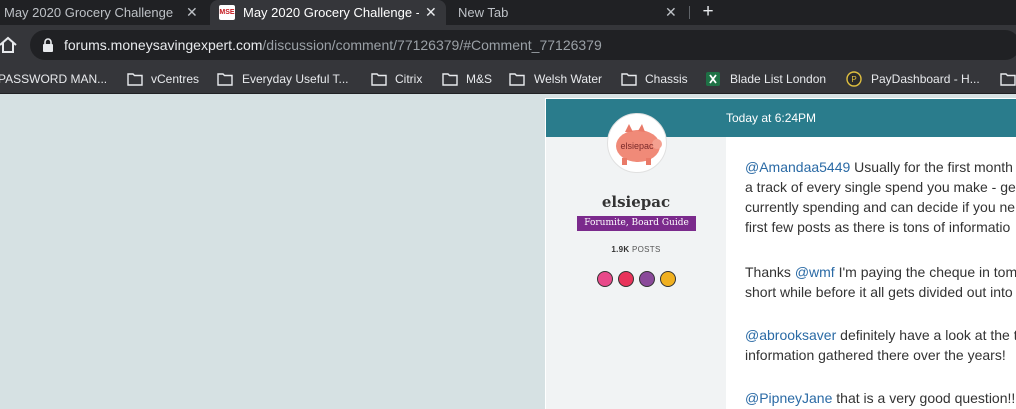  What do you see at coordinates (771, 118) in the screenshot?
I see `comment-date: Today at 6:24PM` at bounding box center [771, 118].